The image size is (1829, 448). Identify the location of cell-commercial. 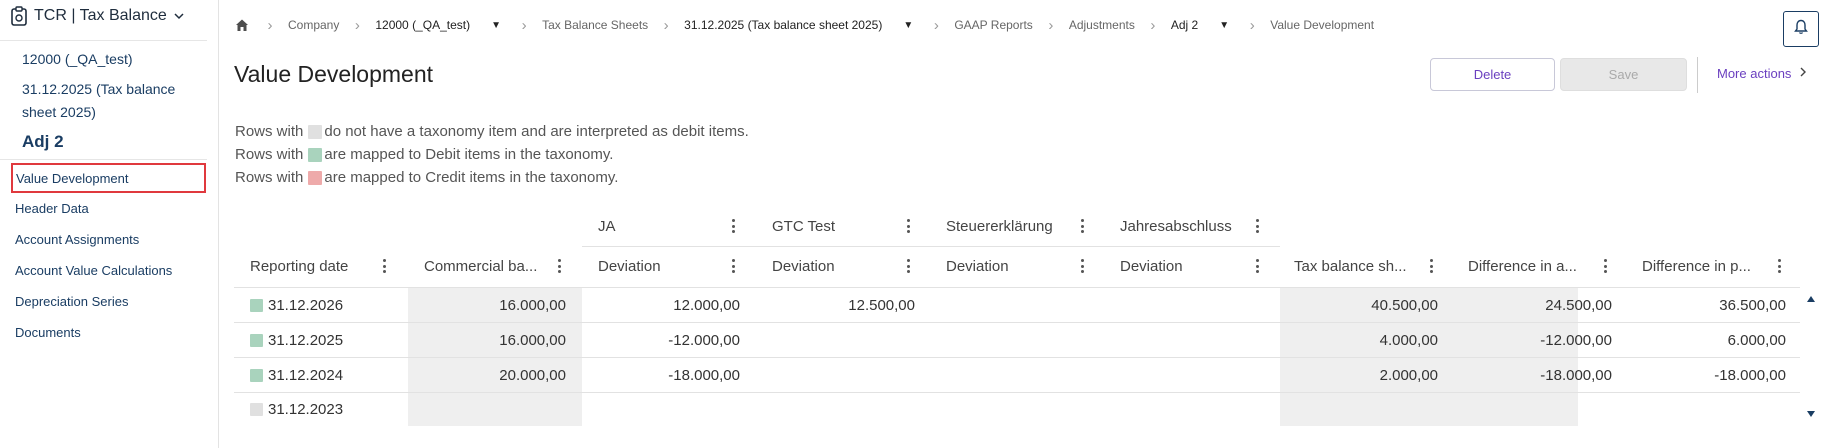
(487, 409).